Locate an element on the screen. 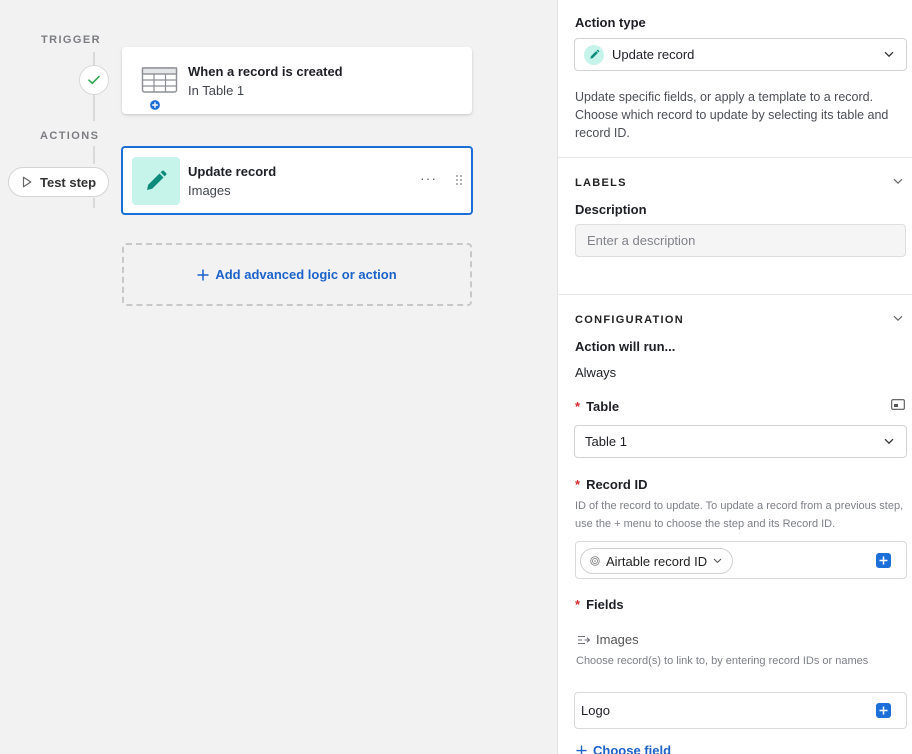 This screenshot has width=912, height=754. test-step-label: Test step is located at coordinates (68, 182).